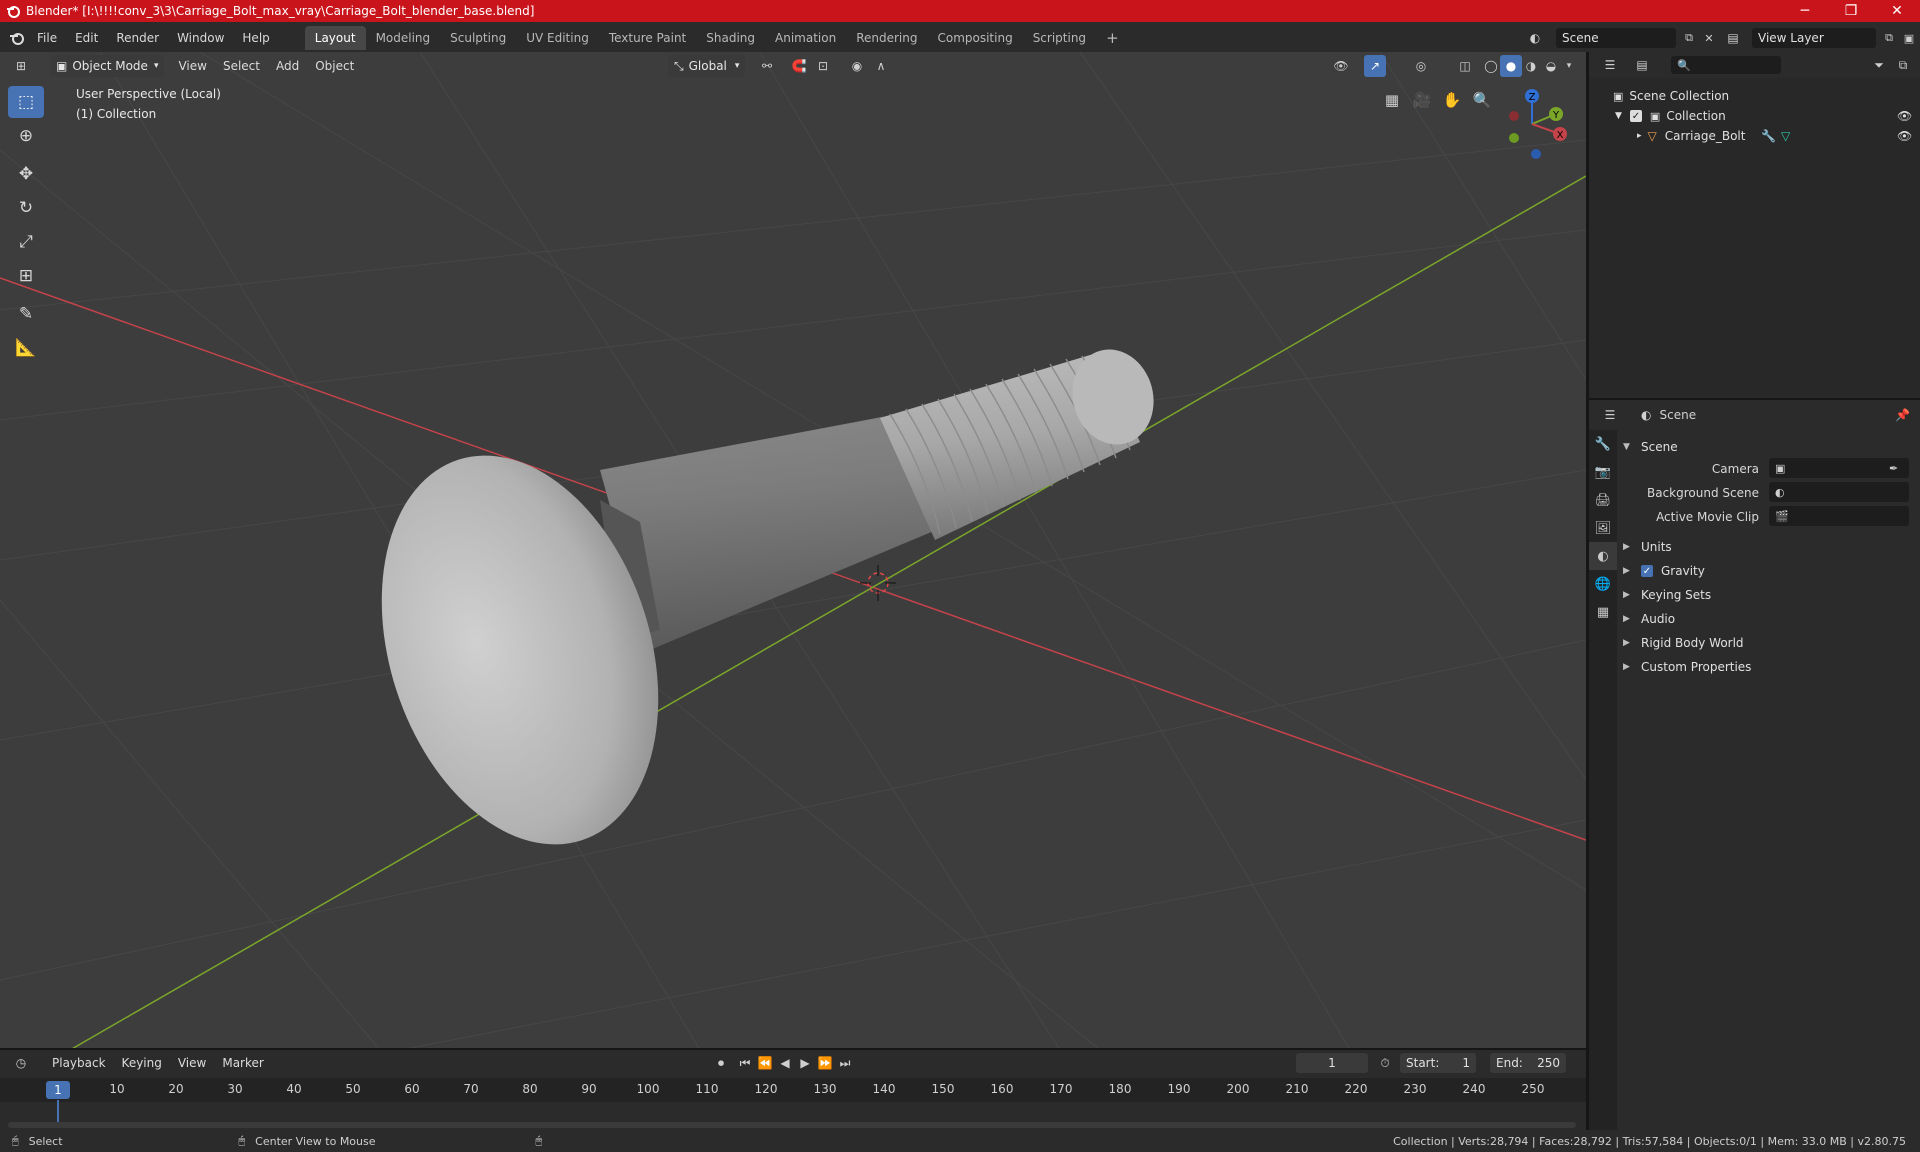  I want to click on new-scene-icon: ⧉, so click(1689, 38).